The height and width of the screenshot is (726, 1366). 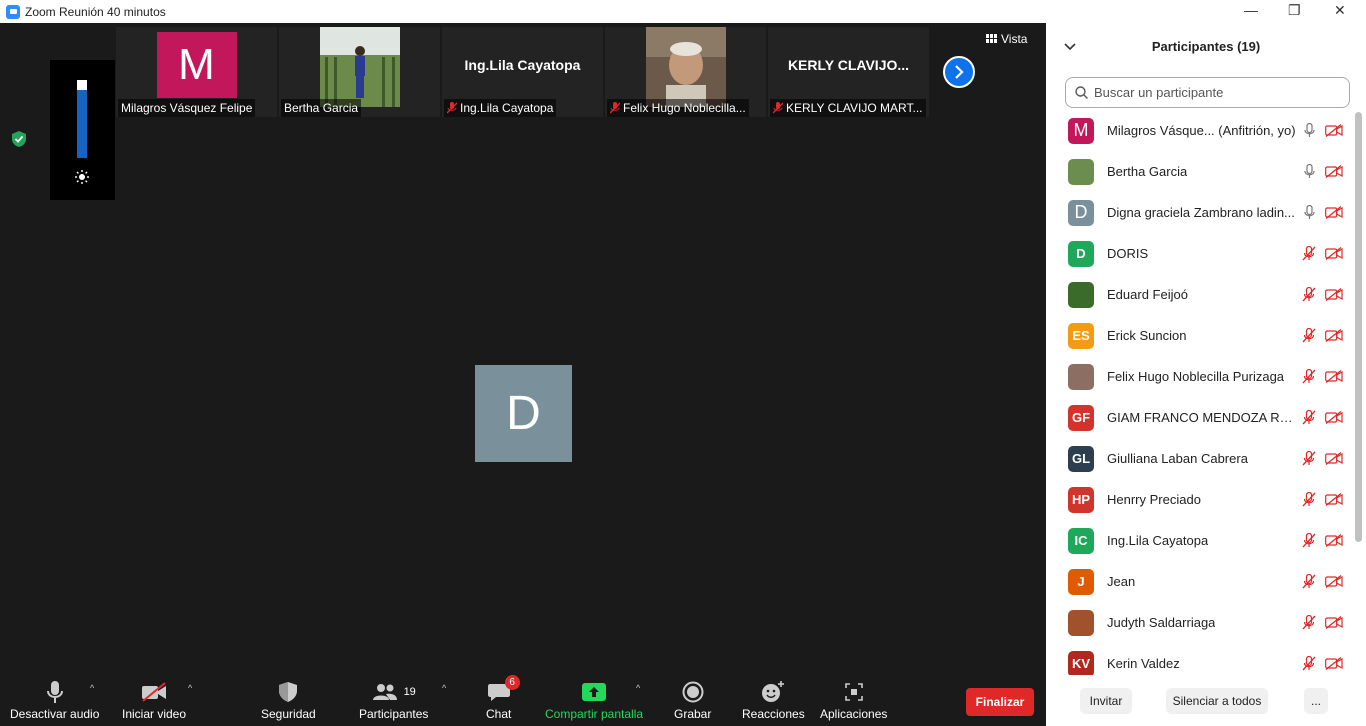 What do you see at coordinates (685, 67) in the screenshot?
I see `participant-photo` at bounding box center [685, 67].